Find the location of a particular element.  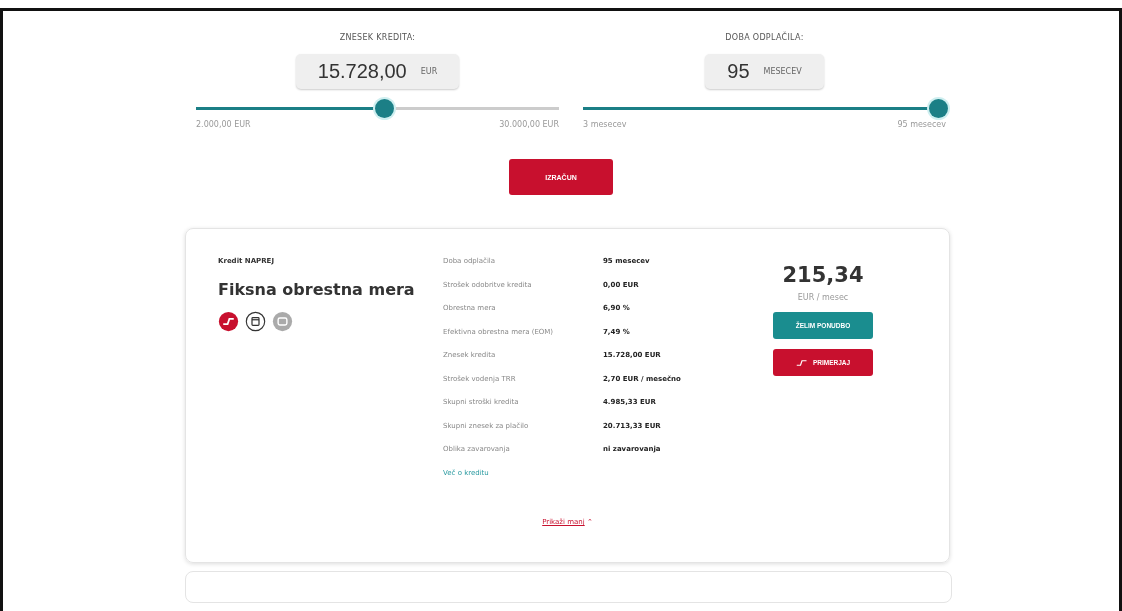

max-label: 30.000,00 EUR is located at coordinates (529, 124).